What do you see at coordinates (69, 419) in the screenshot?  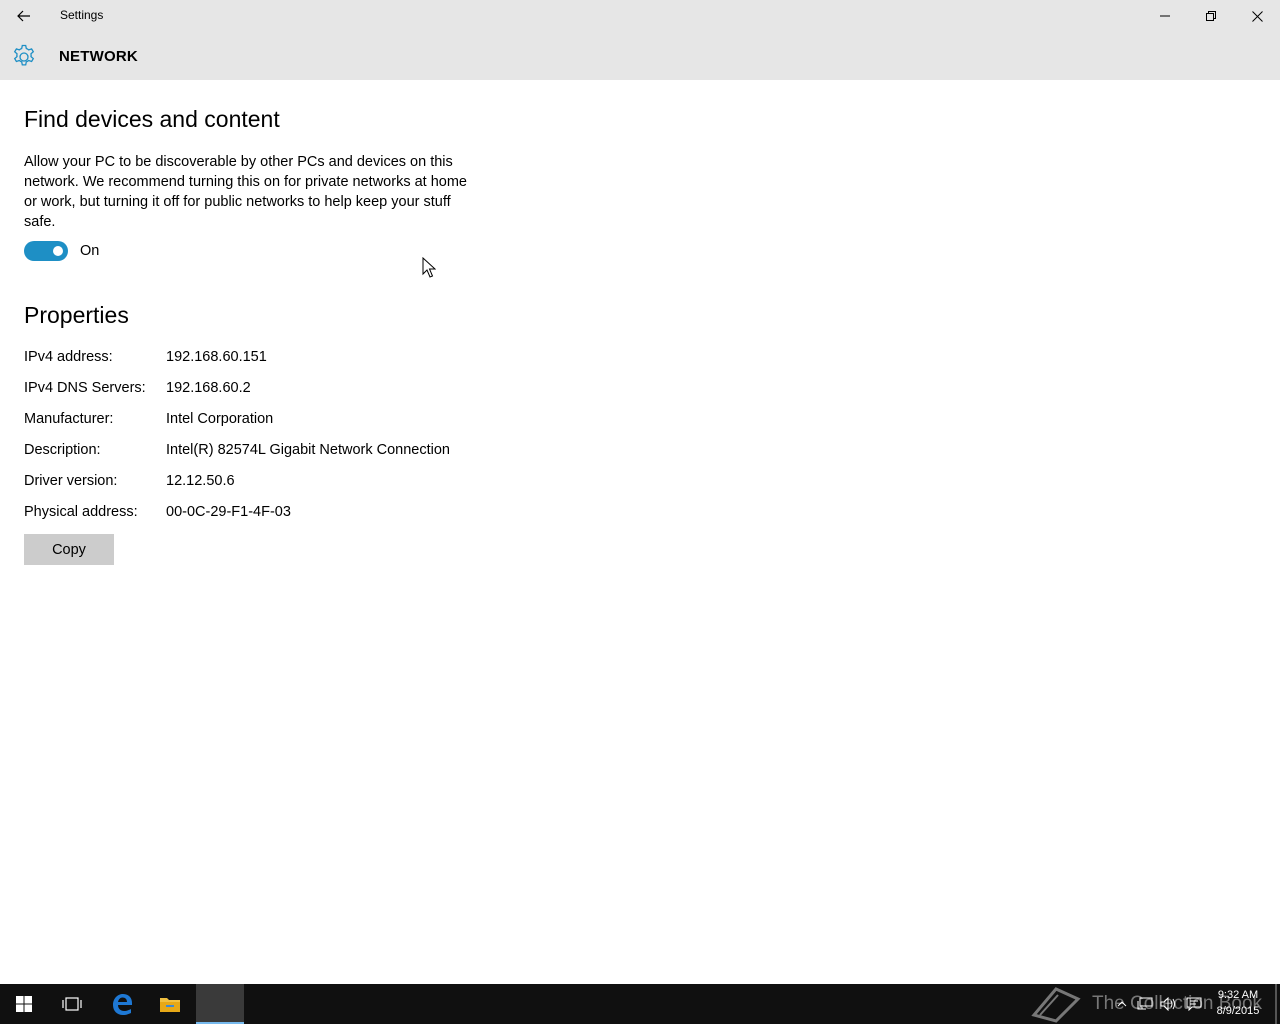 I see `property-label: Manufacturer:` at bounding box center [69, 419].